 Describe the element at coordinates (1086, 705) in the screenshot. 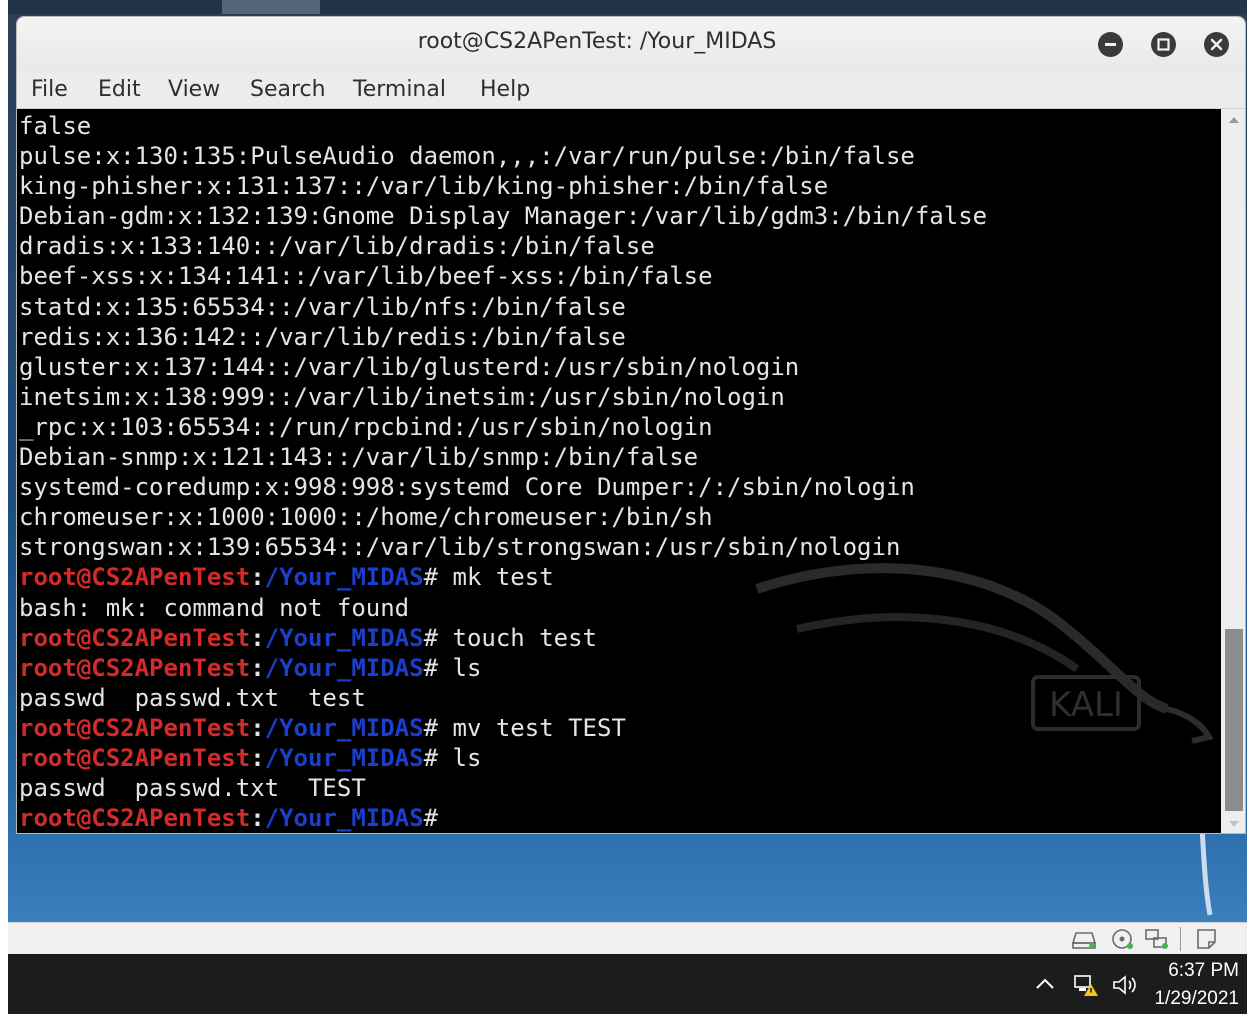

I see `kali-watermark-text: KALI` at that location.